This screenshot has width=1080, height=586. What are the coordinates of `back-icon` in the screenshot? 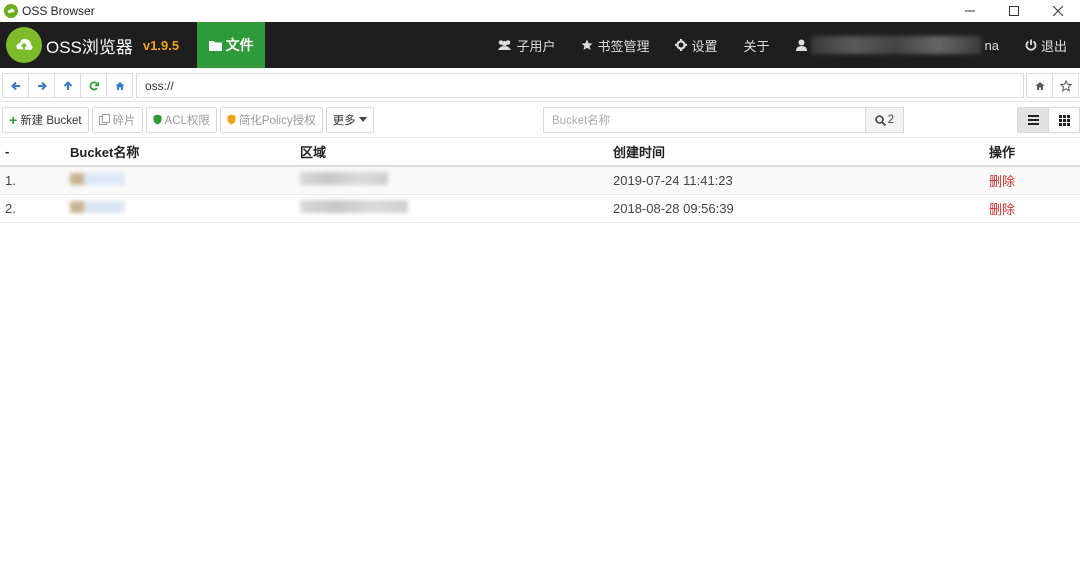 It's located at (15, 85).